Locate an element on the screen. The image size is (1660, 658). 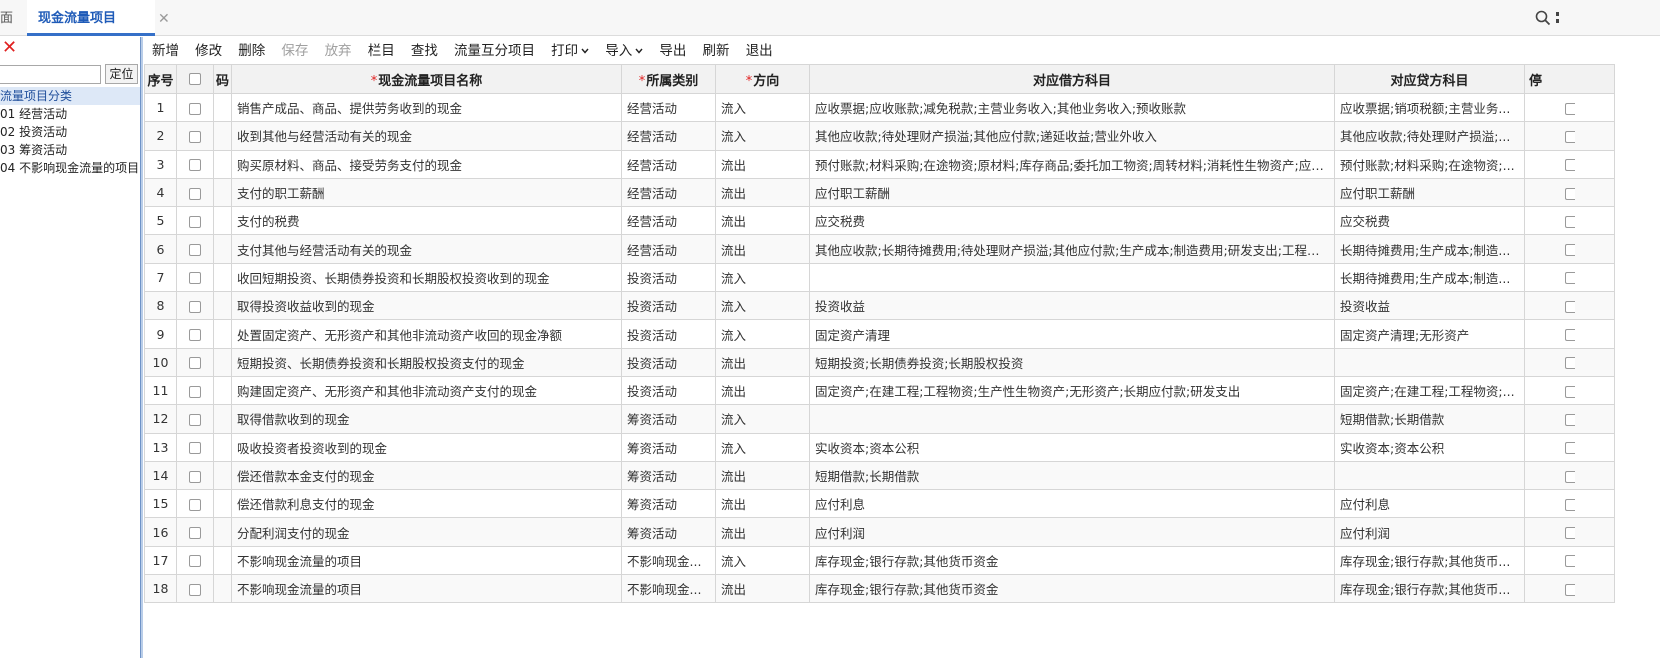
cell-credit: 实收资本;资本公积 is located at coordinates (1429, 447).